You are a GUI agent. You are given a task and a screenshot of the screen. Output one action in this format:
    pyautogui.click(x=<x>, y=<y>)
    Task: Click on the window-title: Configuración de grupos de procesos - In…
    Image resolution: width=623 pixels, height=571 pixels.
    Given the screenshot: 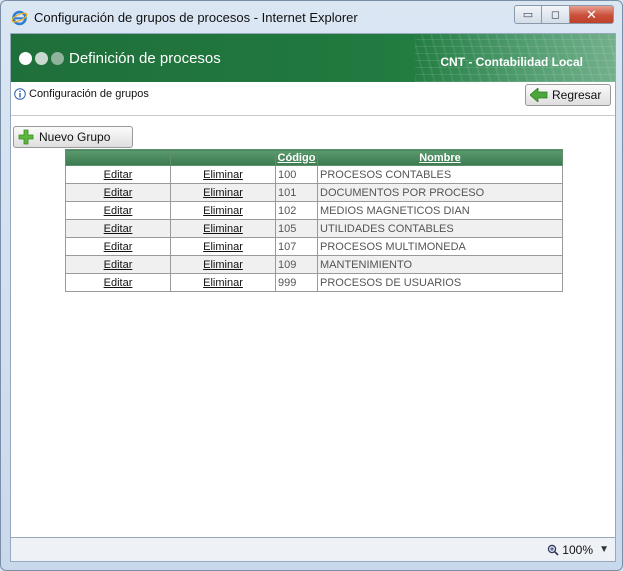 What is the action you would take?
    pyautogui.click(x=196, y=17)
    